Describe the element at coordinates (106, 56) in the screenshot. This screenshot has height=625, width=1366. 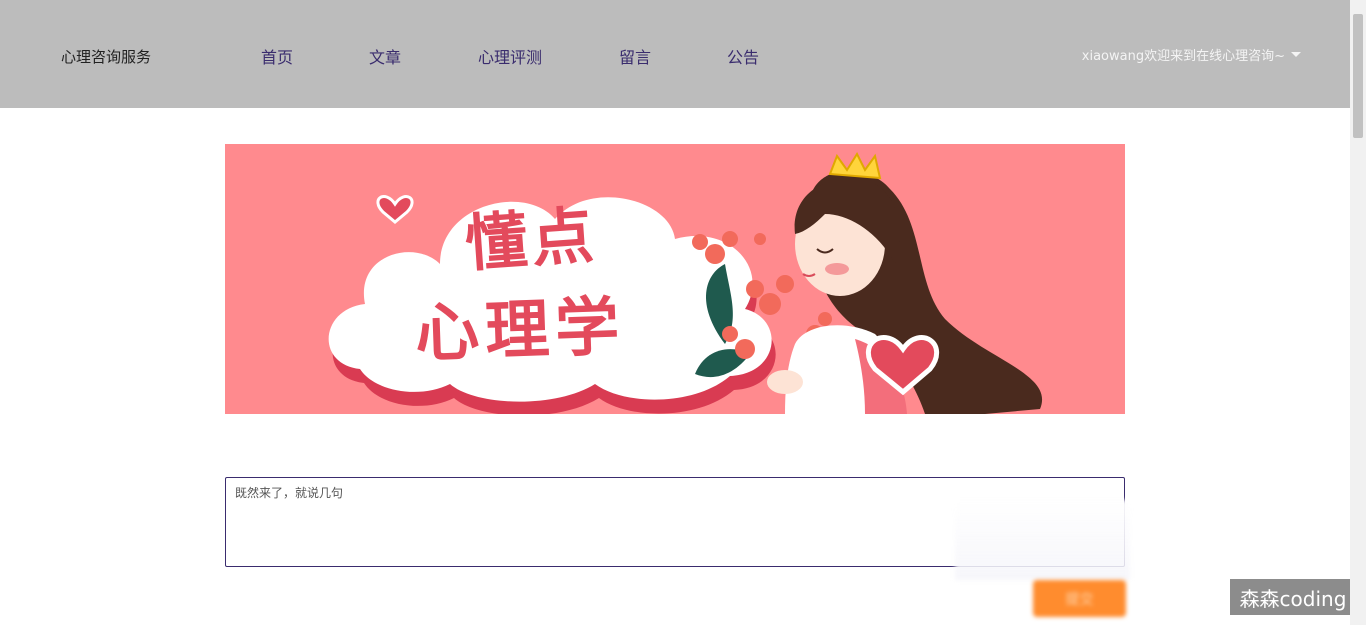
I see `site-brand: 心理咨询服务` at that location.